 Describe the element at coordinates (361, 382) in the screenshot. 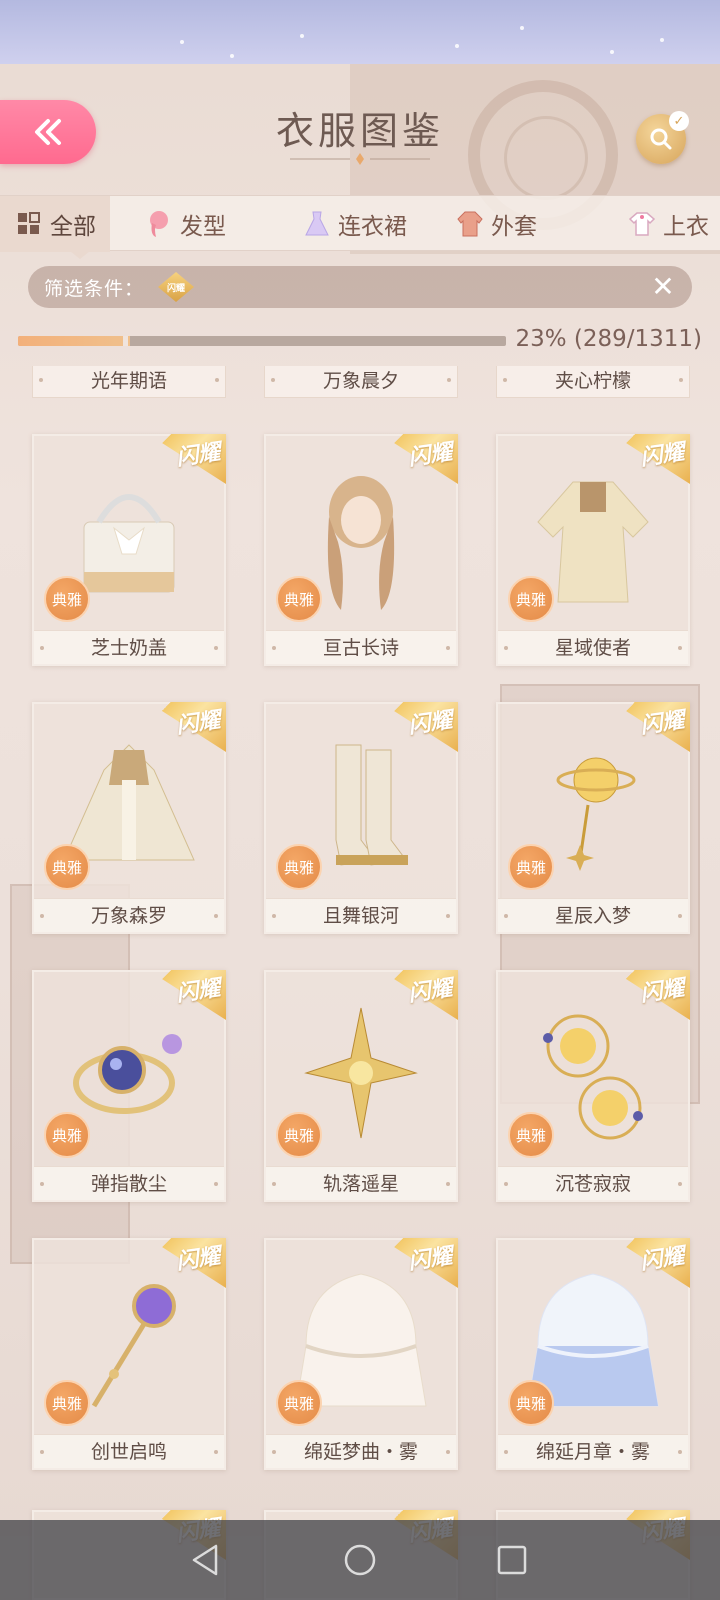

I see `item-name-peek: 万象晨夕` at that location.